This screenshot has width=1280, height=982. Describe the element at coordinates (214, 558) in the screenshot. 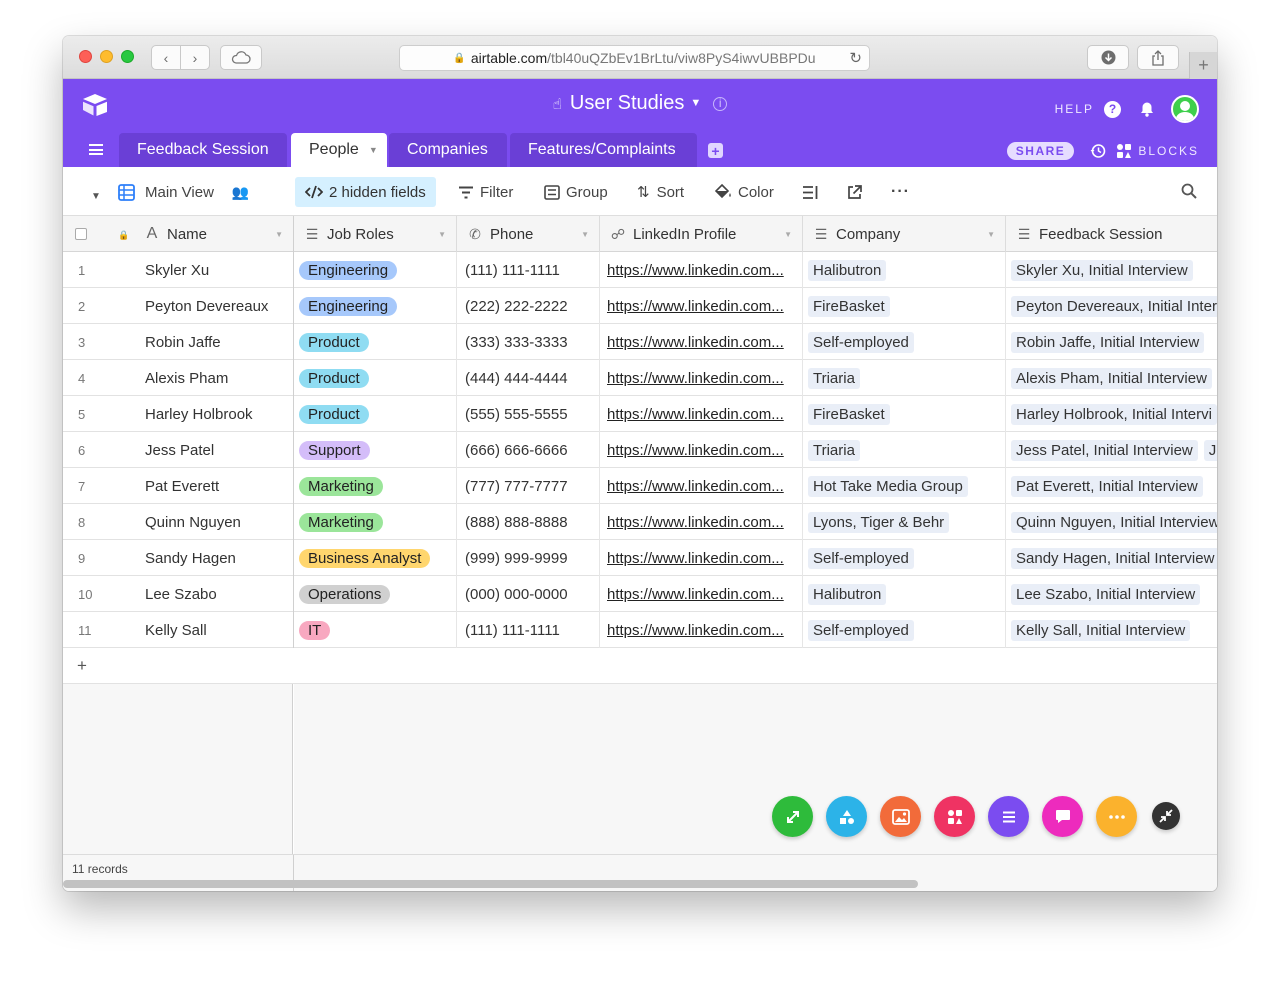

I see `cell-name: Sandy Hagen` at that location.